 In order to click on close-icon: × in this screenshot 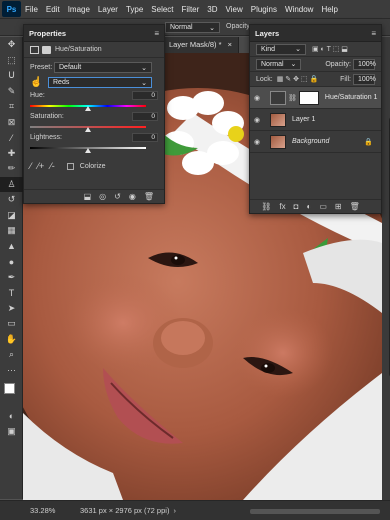, I will do `click(230, 44)`.